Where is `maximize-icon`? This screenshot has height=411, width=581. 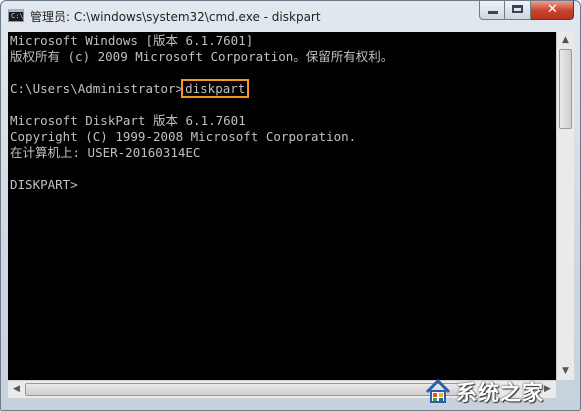 maximize-icon is located at coordinates (517, 9).